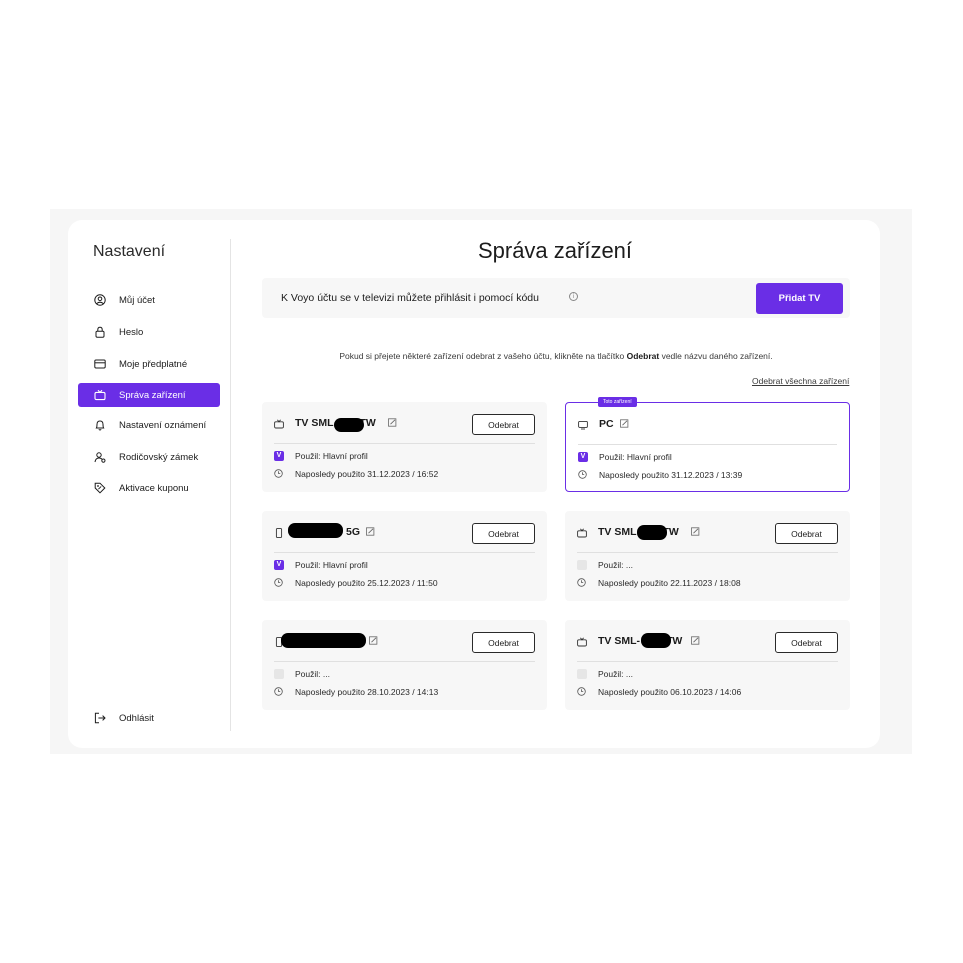  What do you see at coordinates (353, 532) in the screenshot?
I see `device-name: 5G` at bounding box center [353, 532].